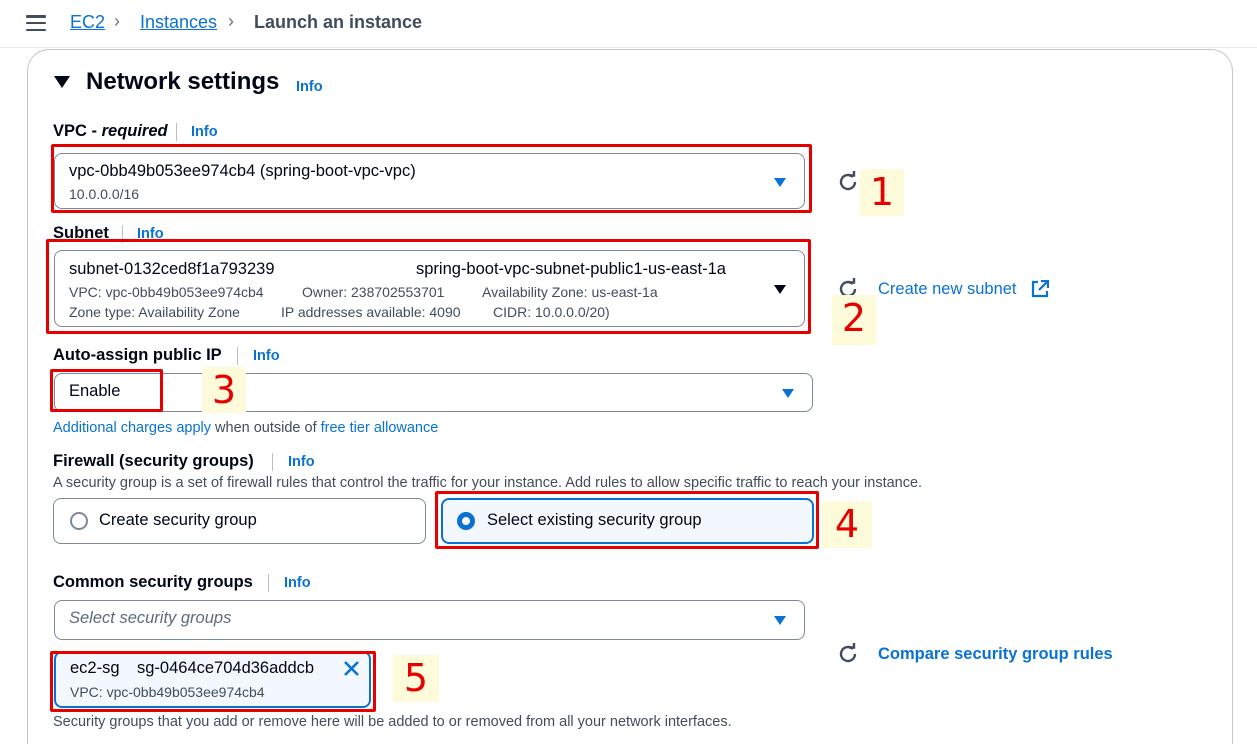 The image size is (1257, 744). Describe the element at coordinates (153, 461) in the screenshot. I see `firewall-label: Firewall (security groups)` at that location.